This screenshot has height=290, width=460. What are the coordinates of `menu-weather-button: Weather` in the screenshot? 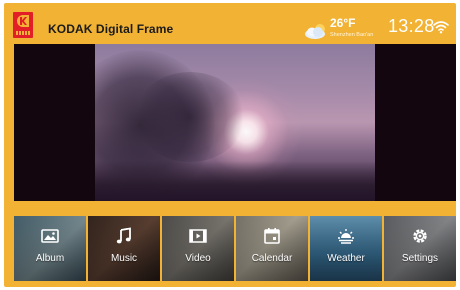 It's located at (346, 248).